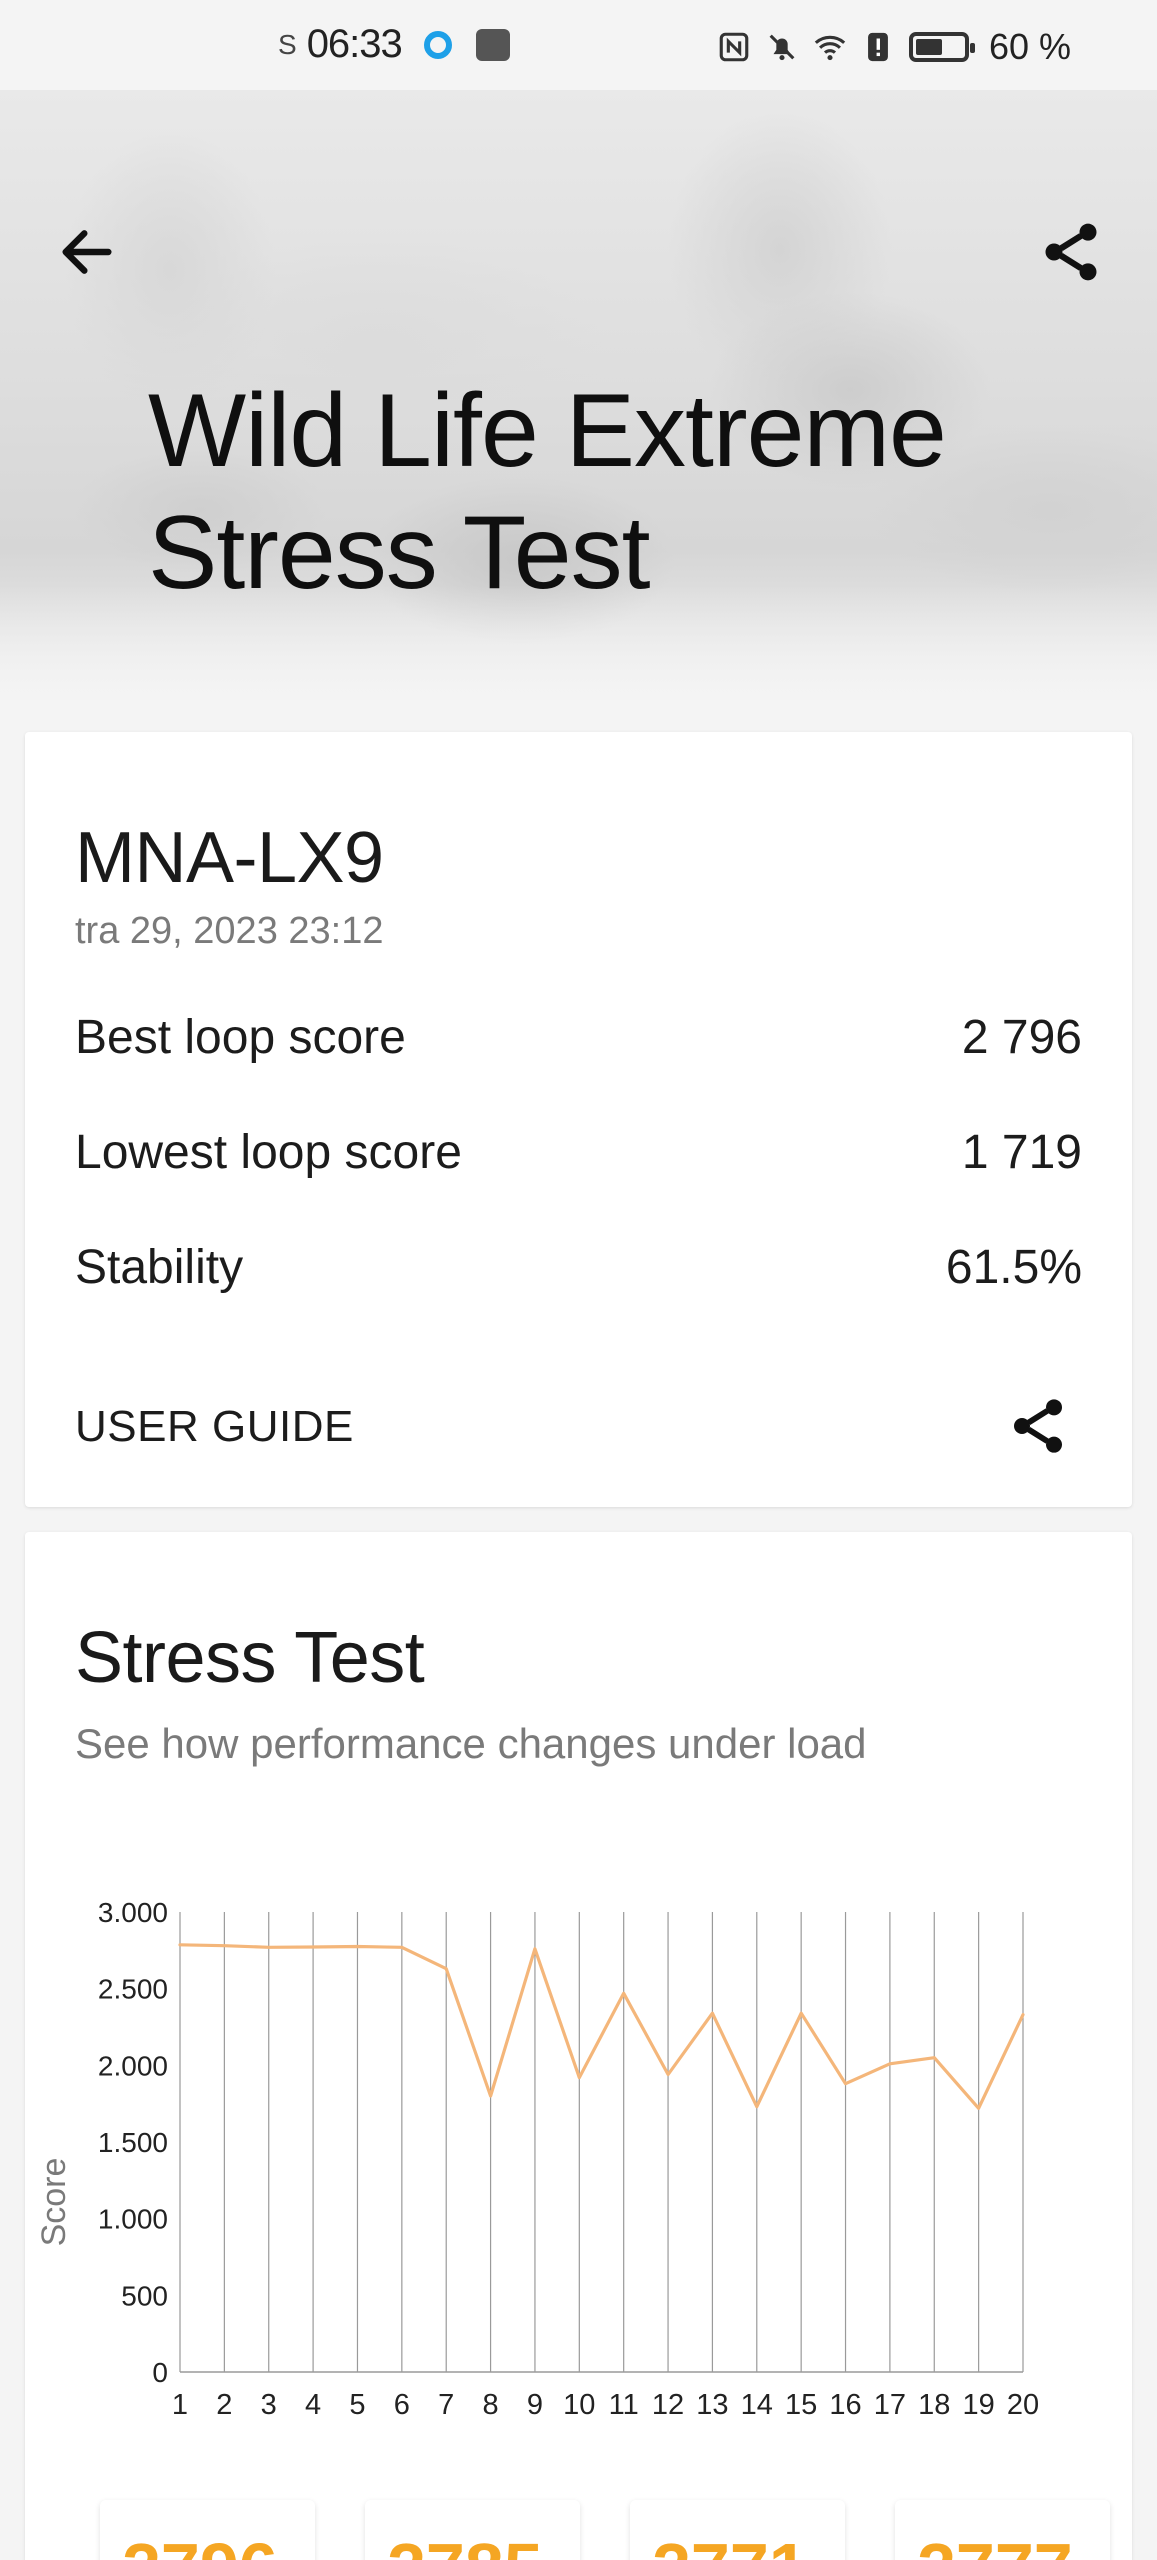  I want to click on x-tick-label: 20, so click(1023, 2405).